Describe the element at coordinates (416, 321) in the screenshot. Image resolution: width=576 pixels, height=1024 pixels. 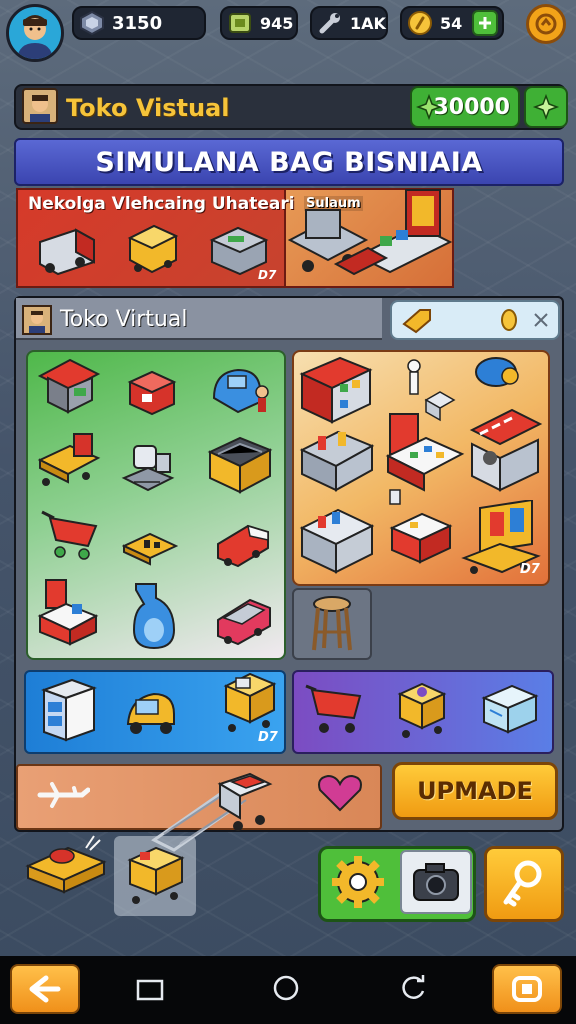
I see `tag-icon` at that location.